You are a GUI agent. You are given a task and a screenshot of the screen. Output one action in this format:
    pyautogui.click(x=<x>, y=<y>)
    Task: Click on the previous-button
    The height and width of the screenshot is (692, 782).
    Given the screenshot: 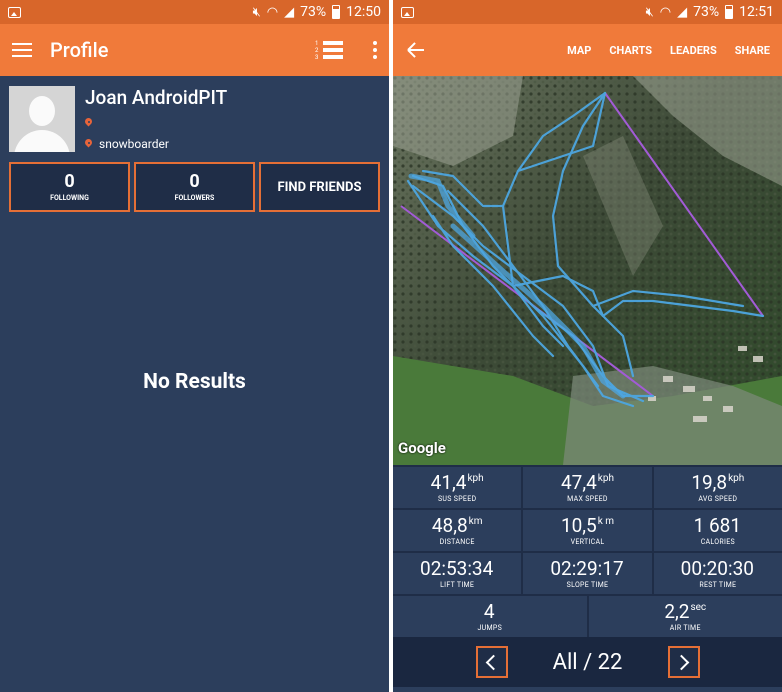 What is the action you would take?
    pyautogui.click(x=491, y=662)
    